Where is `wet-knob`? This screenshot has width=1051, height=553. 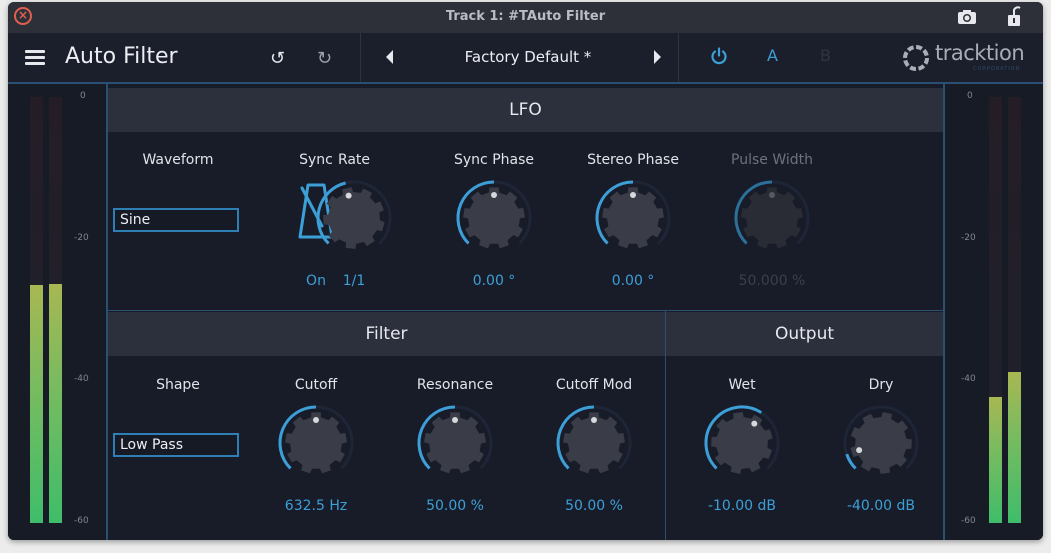 wet-knob is located at coordinates (742, 443).